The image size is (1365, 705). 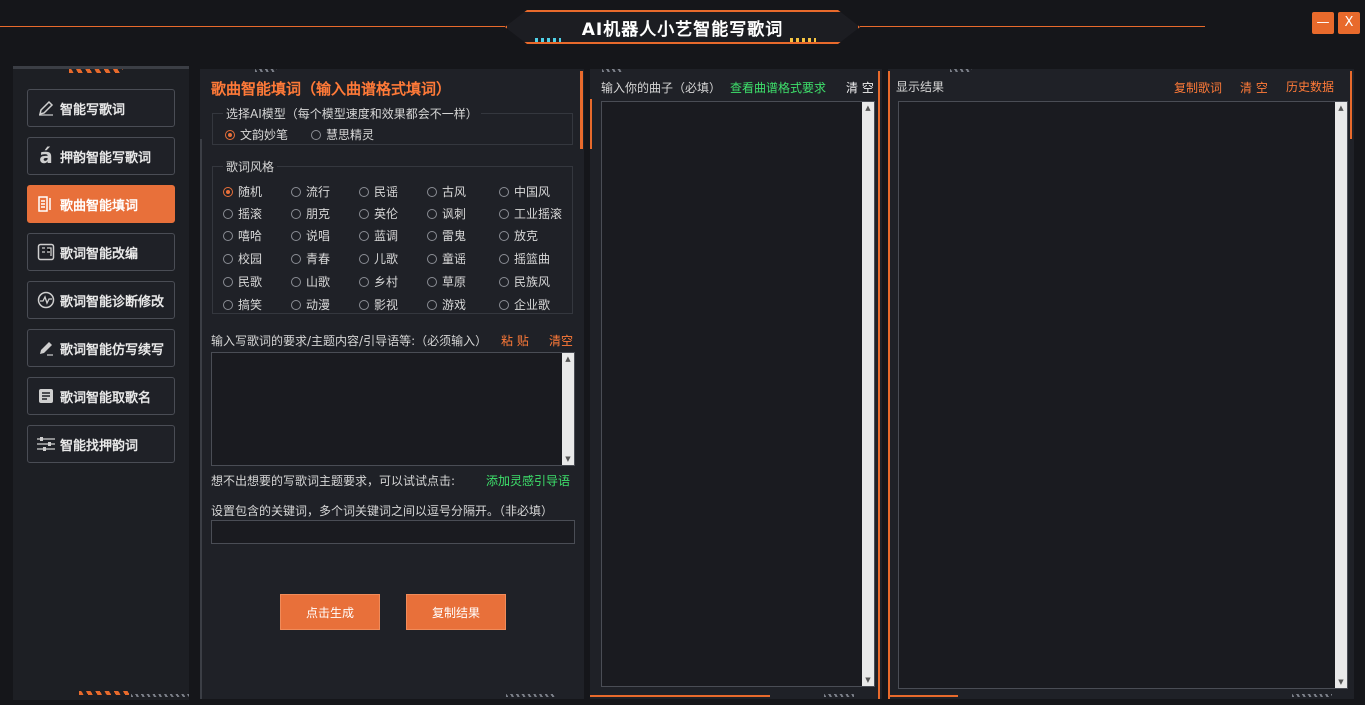 What do you see at coordinates (342, 134) in the screenshot?
I see `model-radio-huisi: 慧思精灵` at bounding box center [342, 134].